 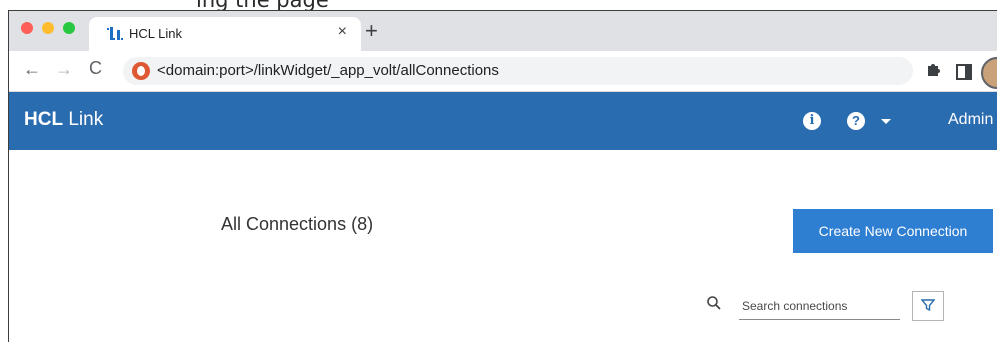 What do you see at coordinates (44, 119) in the screenshot?
I see `brand-bold: HCL` at bounding box center [44, 119].